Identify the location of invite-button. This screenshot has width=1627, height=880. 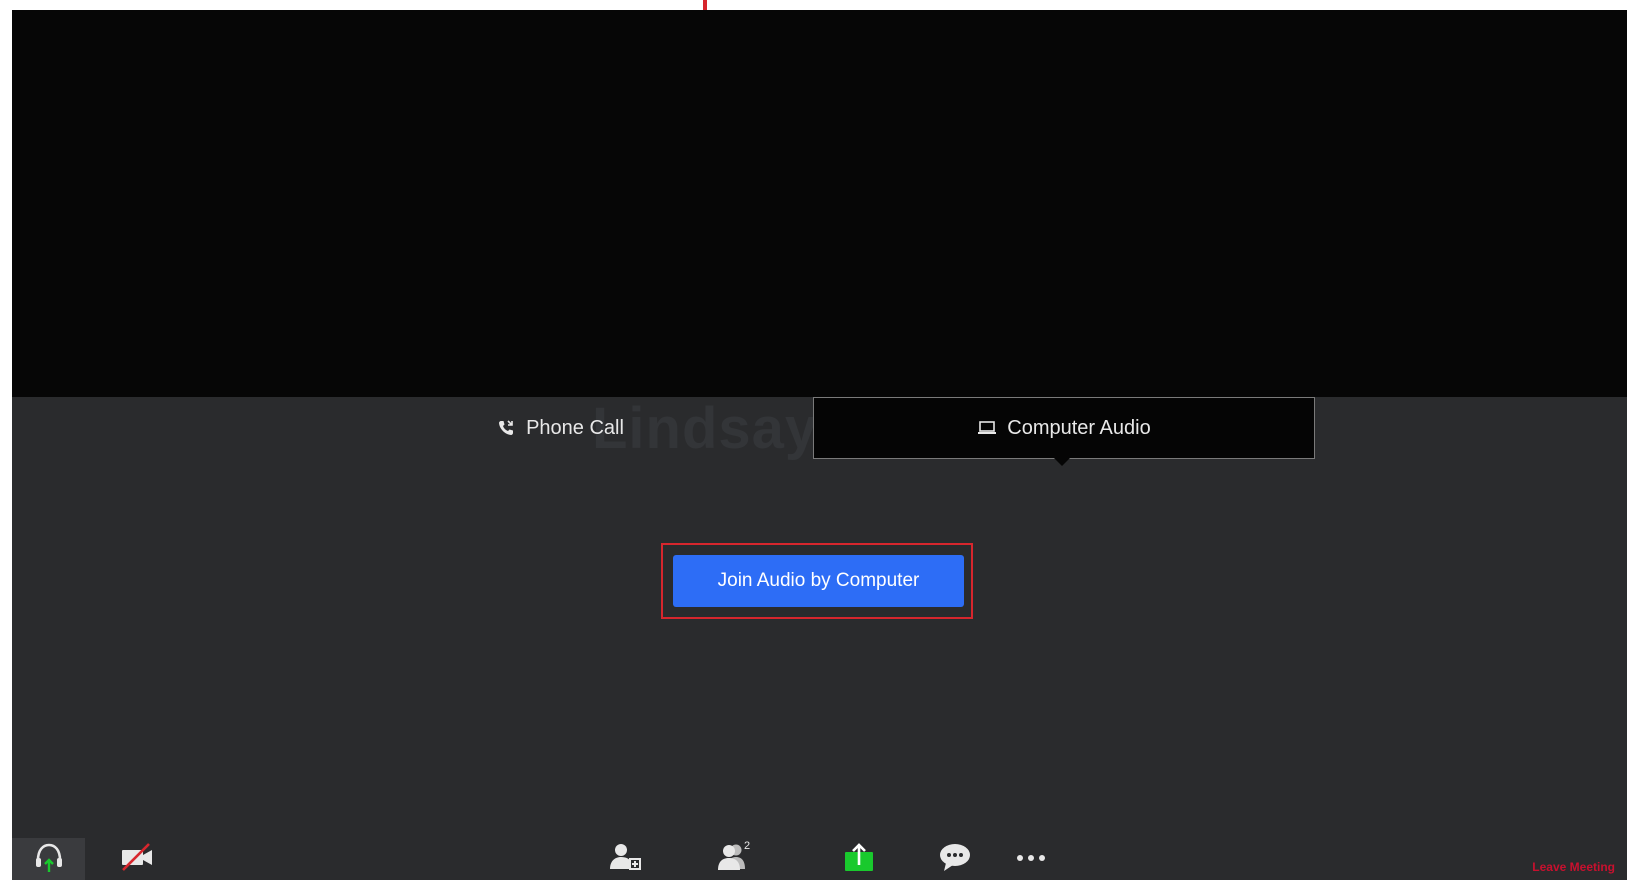
(625, 859).